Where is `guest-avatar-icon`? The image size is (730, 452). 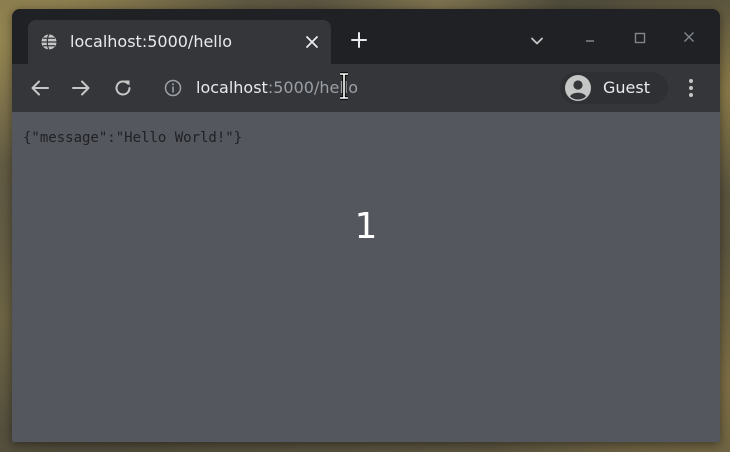 guest-avatar-icon is located at coordinates (578, 88).